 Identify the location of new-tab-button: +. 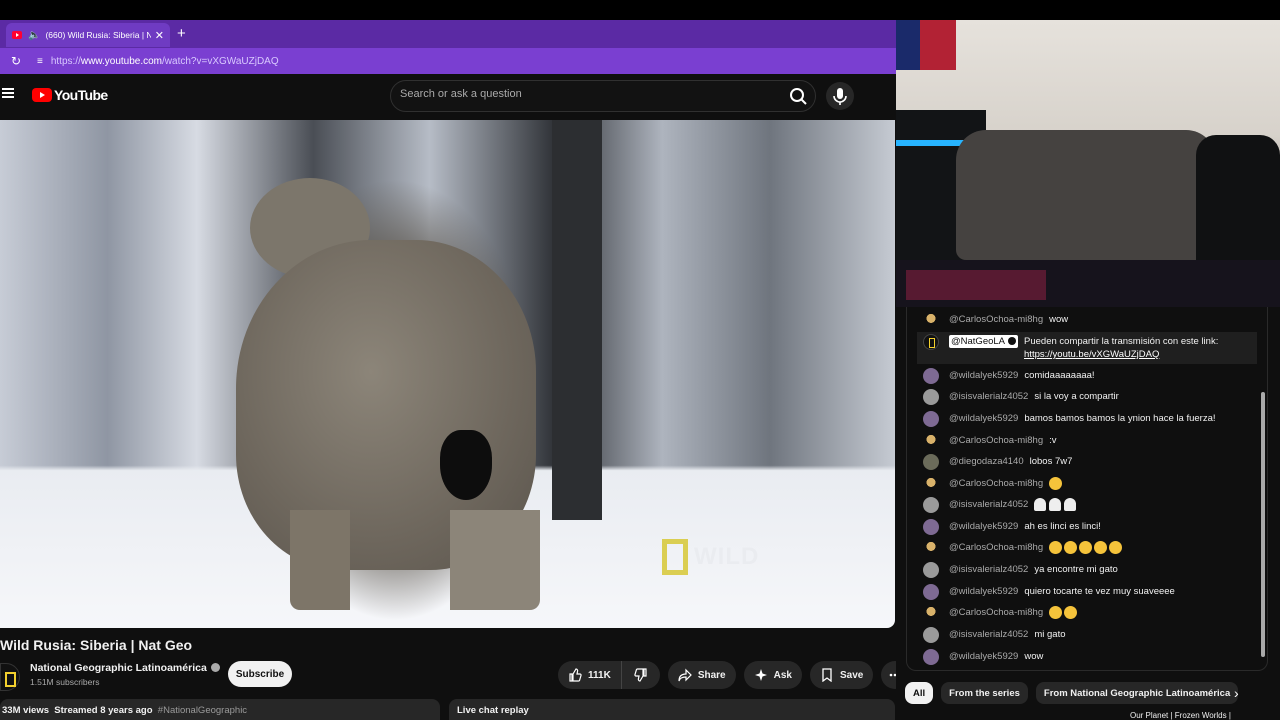
(181, 33).